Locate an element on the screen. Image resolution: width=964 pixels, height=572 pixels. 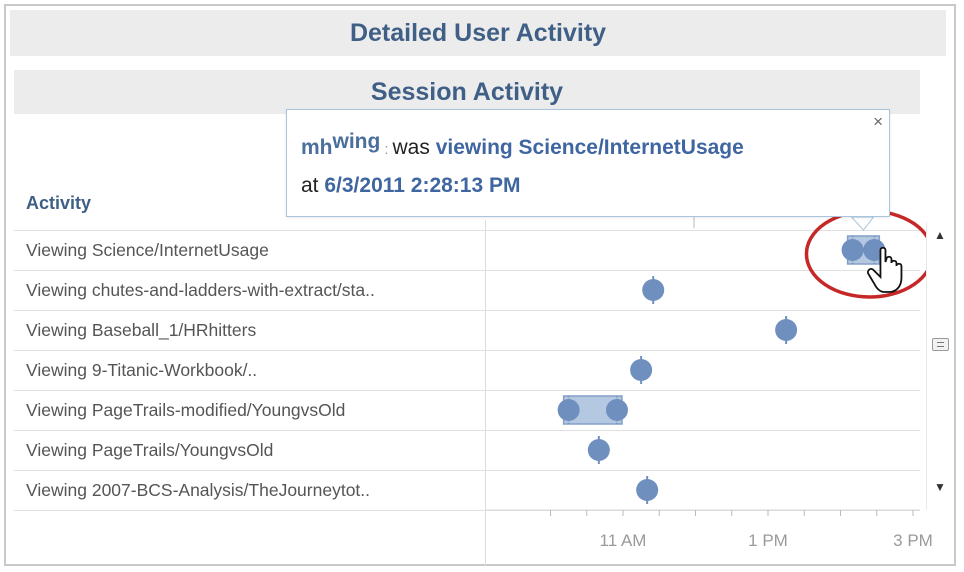
x-tick-label: 11 AM is located at coordinates (623, 540).